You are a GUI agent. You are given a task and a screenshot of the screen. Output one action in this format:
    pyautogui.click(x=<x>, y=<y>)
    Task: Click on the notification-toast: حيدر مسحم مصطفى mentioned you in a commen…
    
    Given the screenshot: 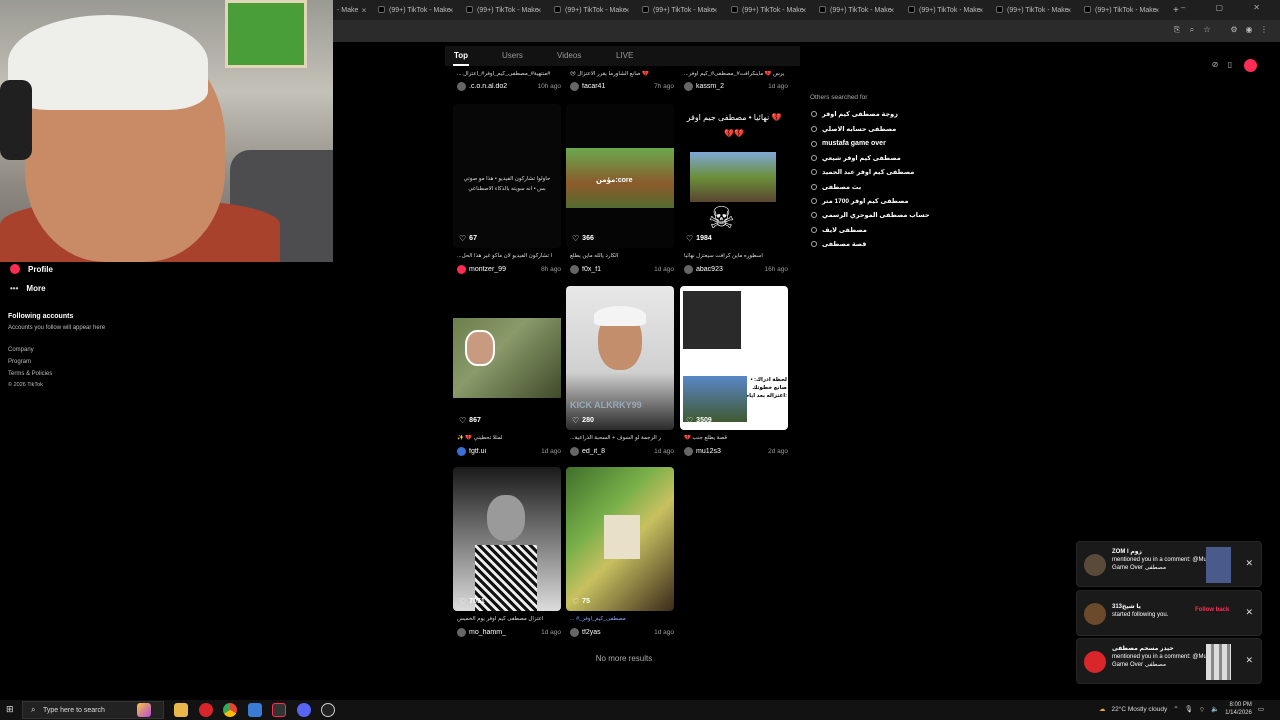 What is the action you would take?
    pyautogui.click(x=1169, y=661)
    